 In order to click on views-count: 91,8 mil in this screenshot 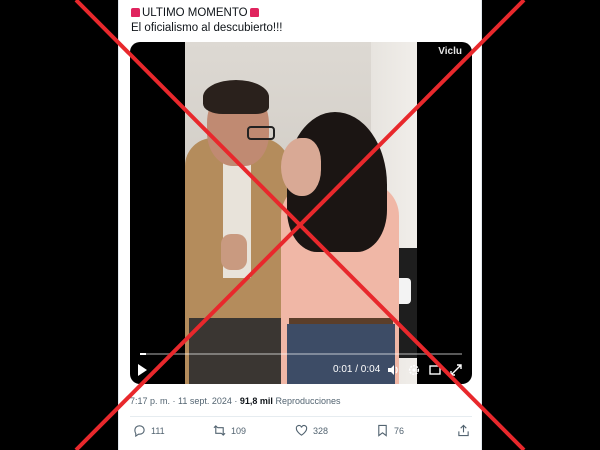, I will do `click(256, 401)`.